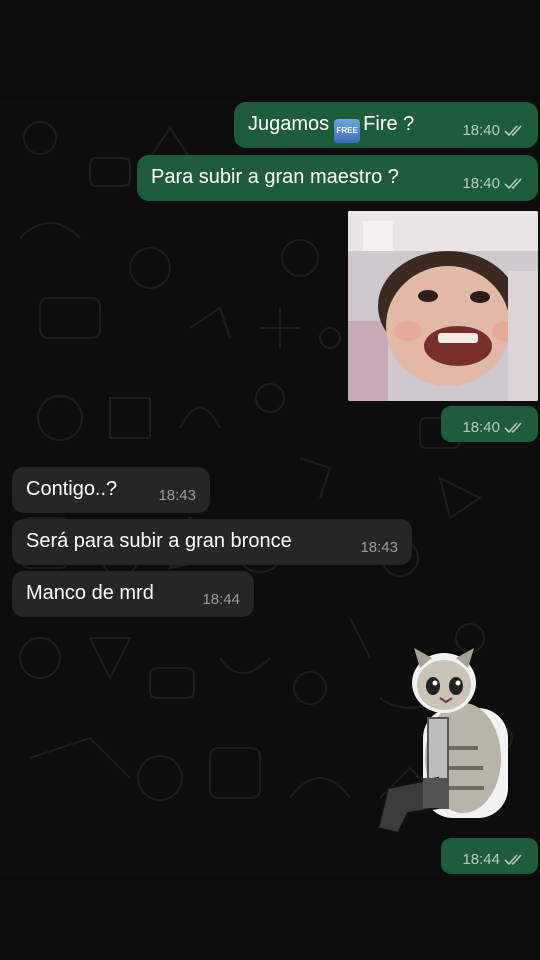  Describe the element at coordinates (270, 919) in the screenshot. I see `bottom-bar` at that location.